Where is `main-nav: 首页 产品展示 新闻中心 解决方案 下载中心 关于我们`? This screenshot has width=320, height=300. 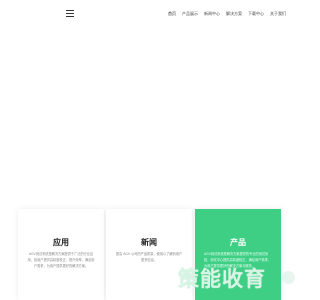
main-nav: 首页 产品展示 新闻中心 解决方案 下载中心 关于我们 is located at coordinates (230, 14).